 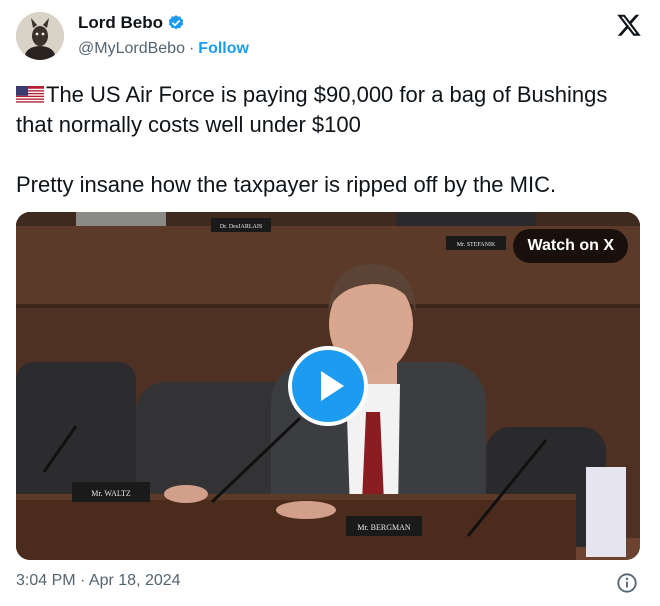 I want to click on author-handle: @MyLordBebo, so click(x=131, y=49).